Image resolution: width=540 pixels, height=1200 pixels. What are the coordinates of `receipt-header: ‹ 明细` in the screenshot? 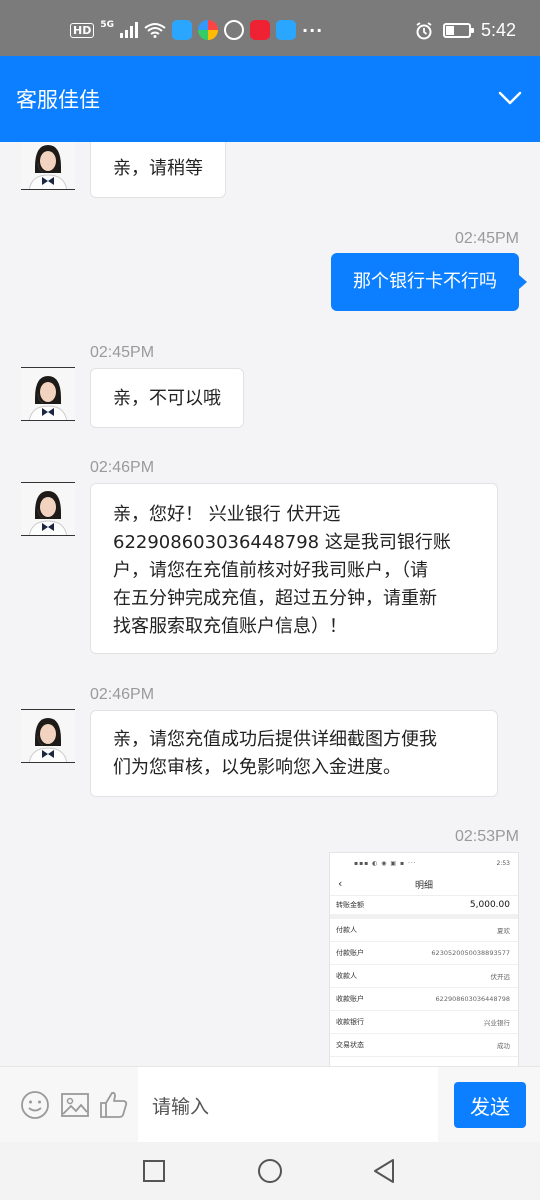 It's located at (424, 884).